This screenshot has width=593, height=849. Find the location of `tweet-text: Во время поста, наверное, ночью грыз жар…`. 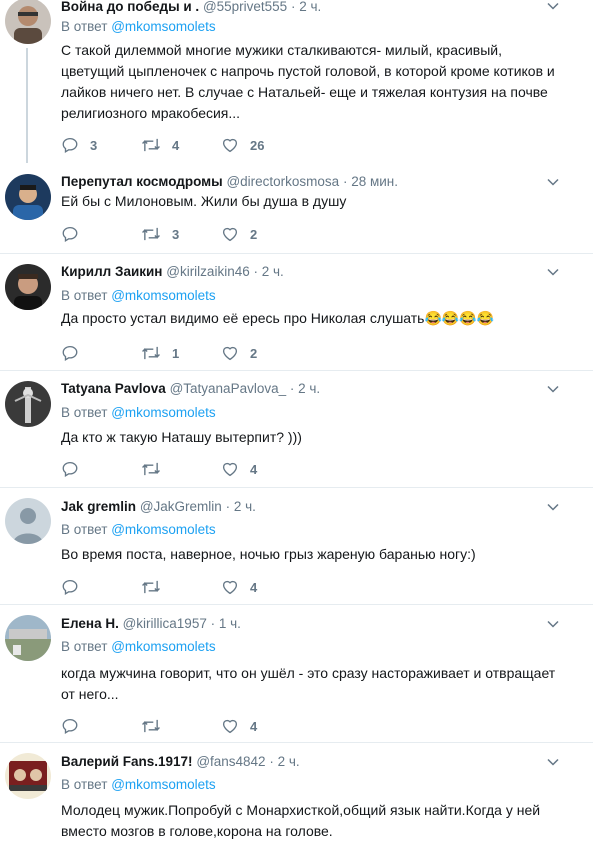

tweet-text: Во время поста, наверное, ночью грыз жар… is located at coordinates (268, 554).